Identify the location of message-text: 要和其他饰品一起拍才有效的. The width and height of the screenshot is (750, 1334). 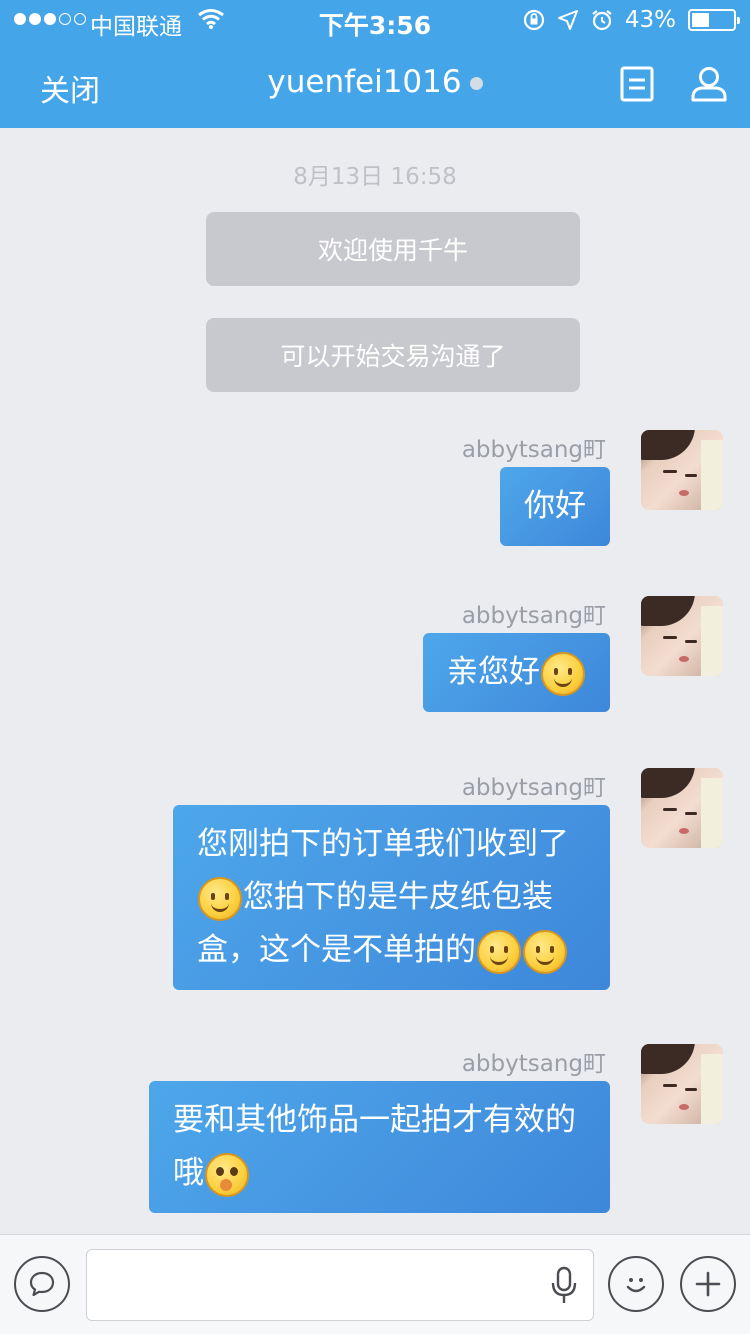
(374, 1120).